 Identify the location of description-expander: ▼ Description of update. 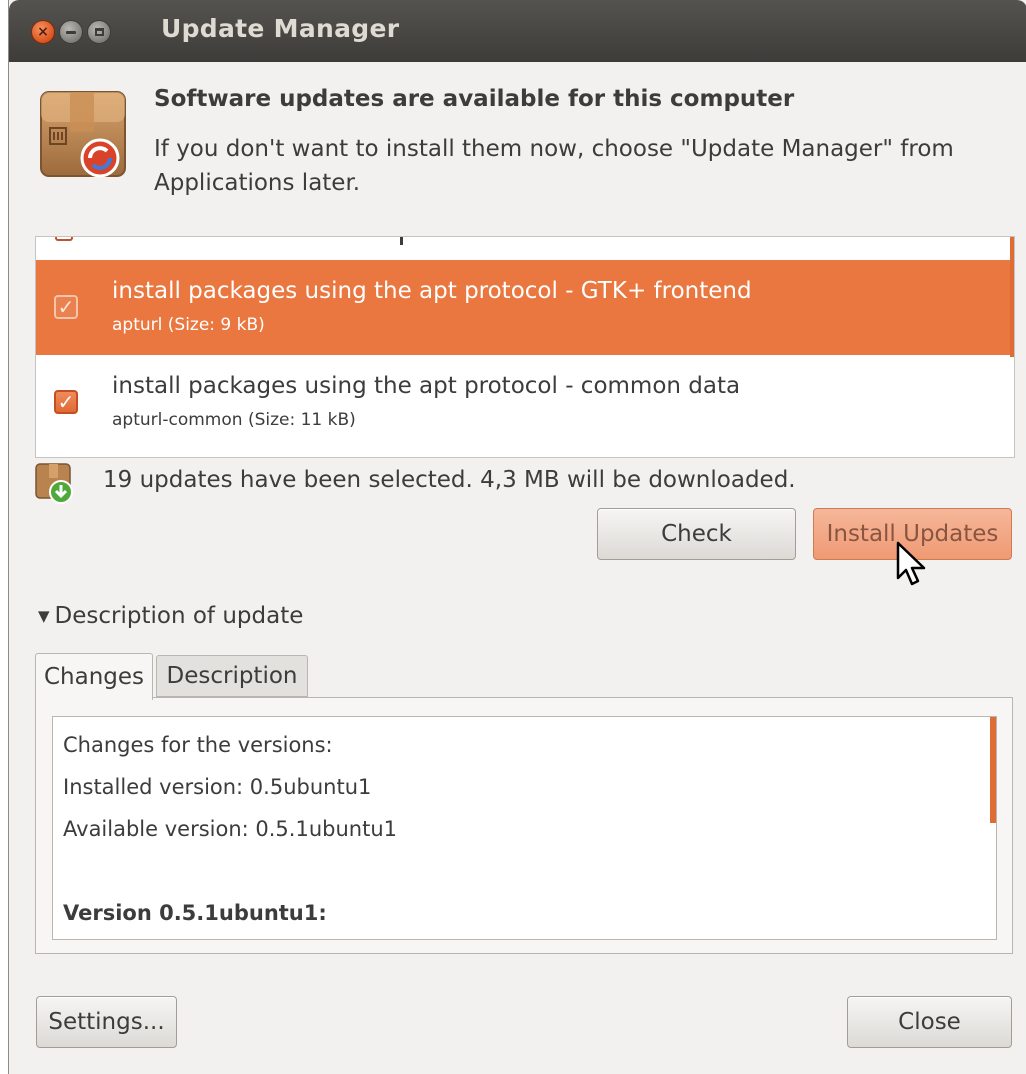
(170, 616).